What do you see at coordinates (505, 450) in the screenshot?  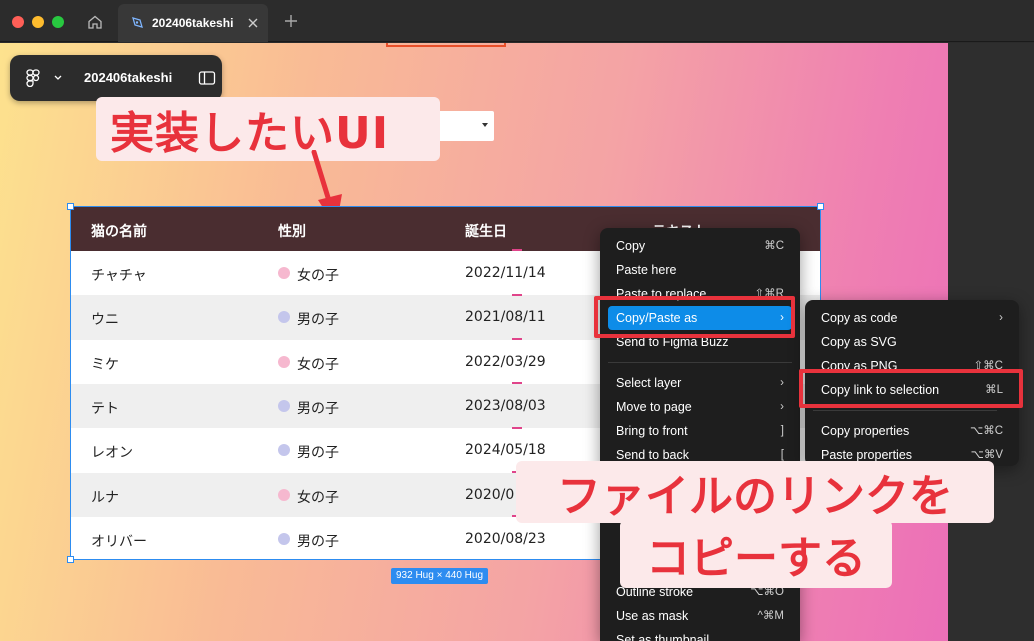 I see `cell-birthday: 2024/05/18` at bounding box center [505, 450].